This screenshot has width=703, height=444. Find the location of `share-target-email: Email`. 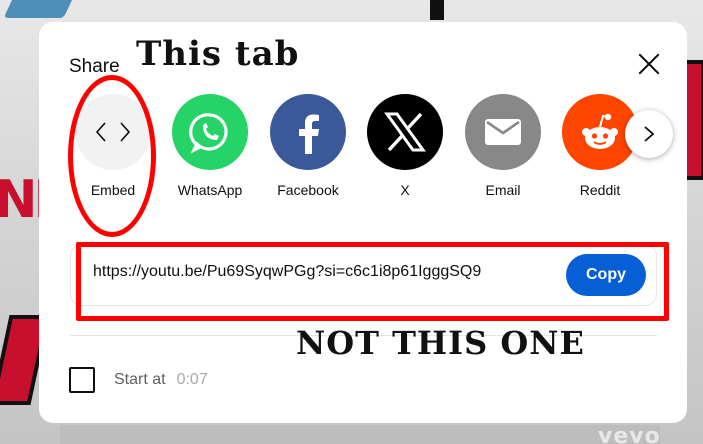

share-target-email: Email is located at coordinates (503, 146).